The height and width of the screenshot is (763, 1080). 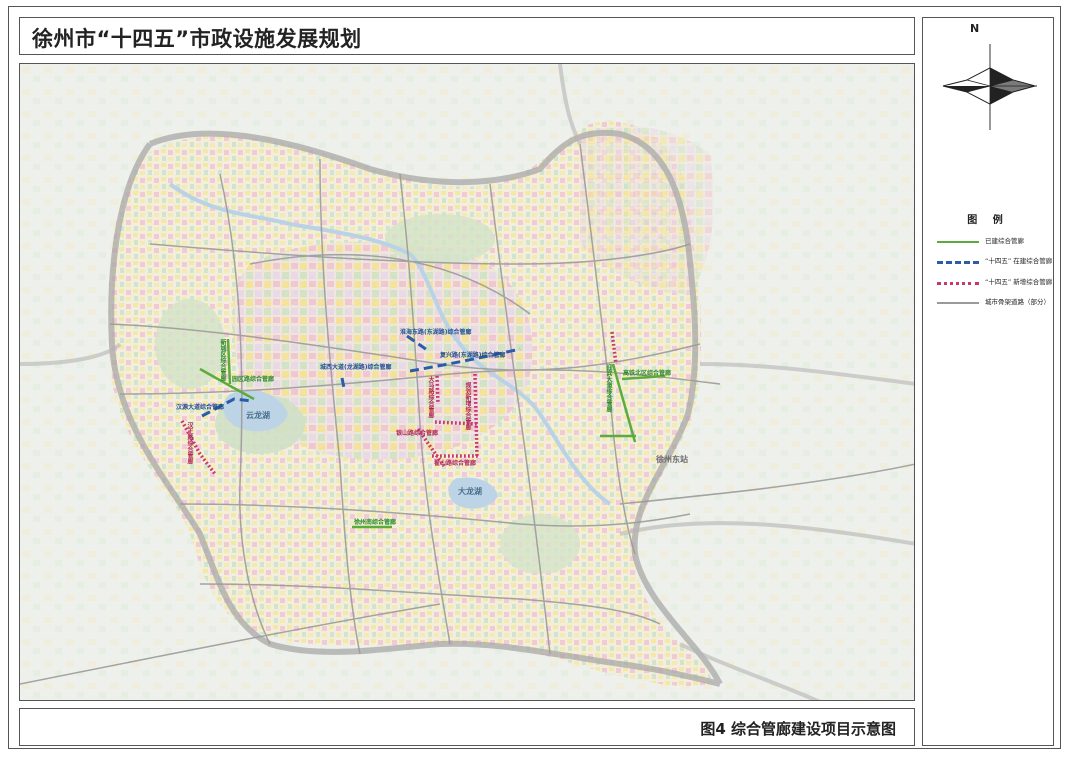 What do you see at coordinates (1004, 241) in the screenshot?
I see `legend-label: 已建综合管廊` at bounding box center [1004, 241].